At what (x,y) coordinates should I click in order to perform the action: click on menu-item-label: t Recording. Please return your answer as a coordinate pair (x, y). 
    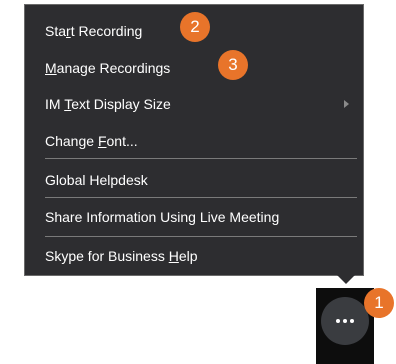
    Looking at the image, I should click on (106, 31).